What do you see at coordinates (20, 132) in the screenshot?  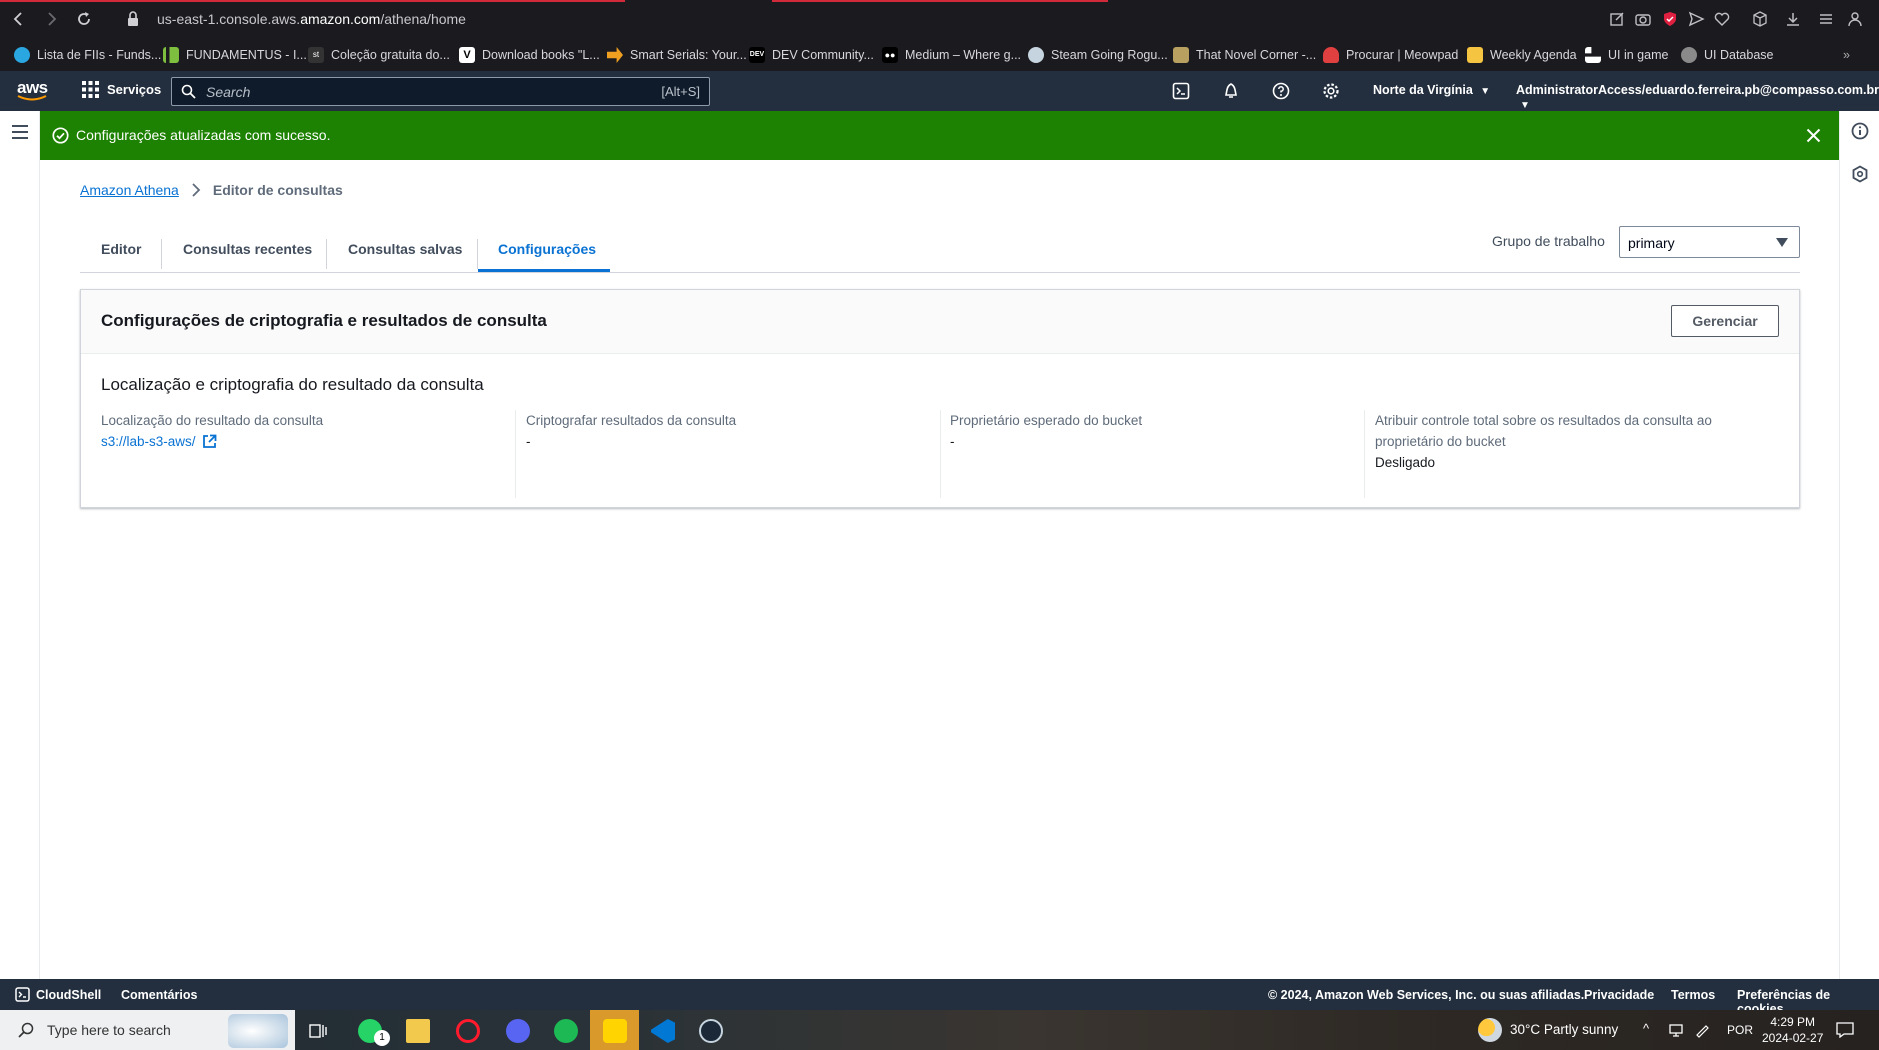 I see `hamburger-menu-icon` at bounding box center [20, 132].